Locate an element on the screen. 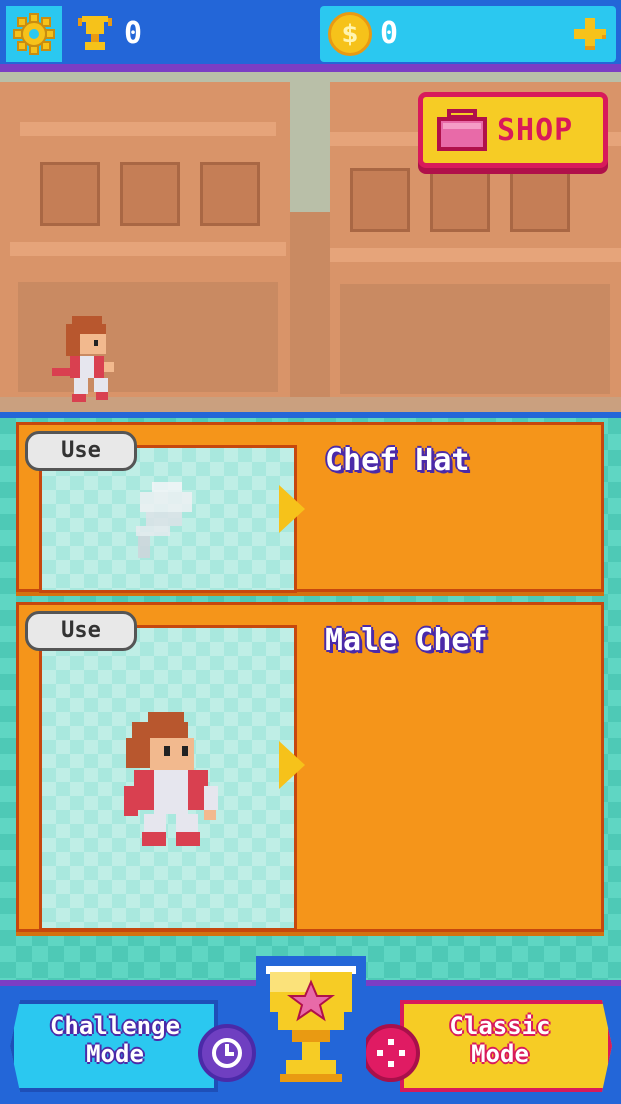 Image resolution: width=621 pixels, height=1104 pixels. top-bar: 0 $ 0 is located at coordinates (310, 36).